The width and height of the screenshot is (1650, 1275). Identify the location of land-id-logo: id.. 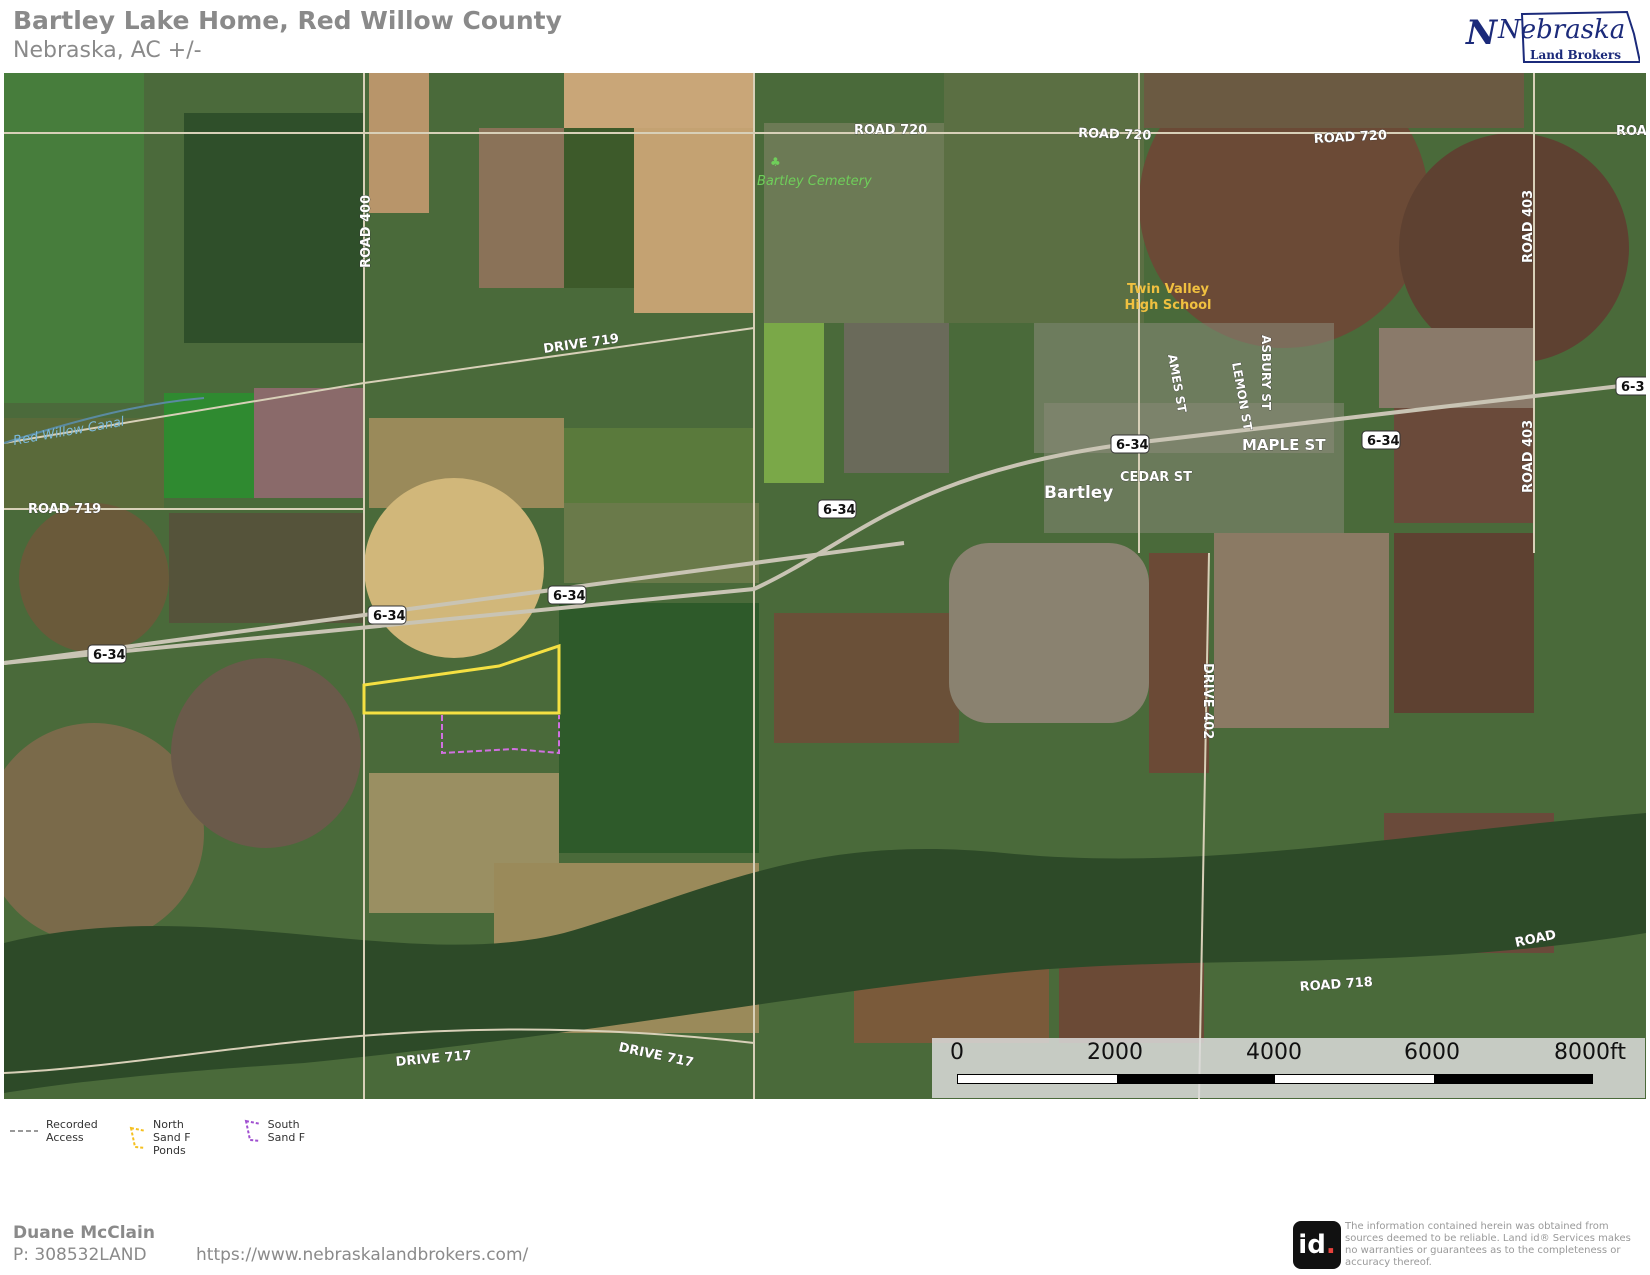
(1317, 1245).